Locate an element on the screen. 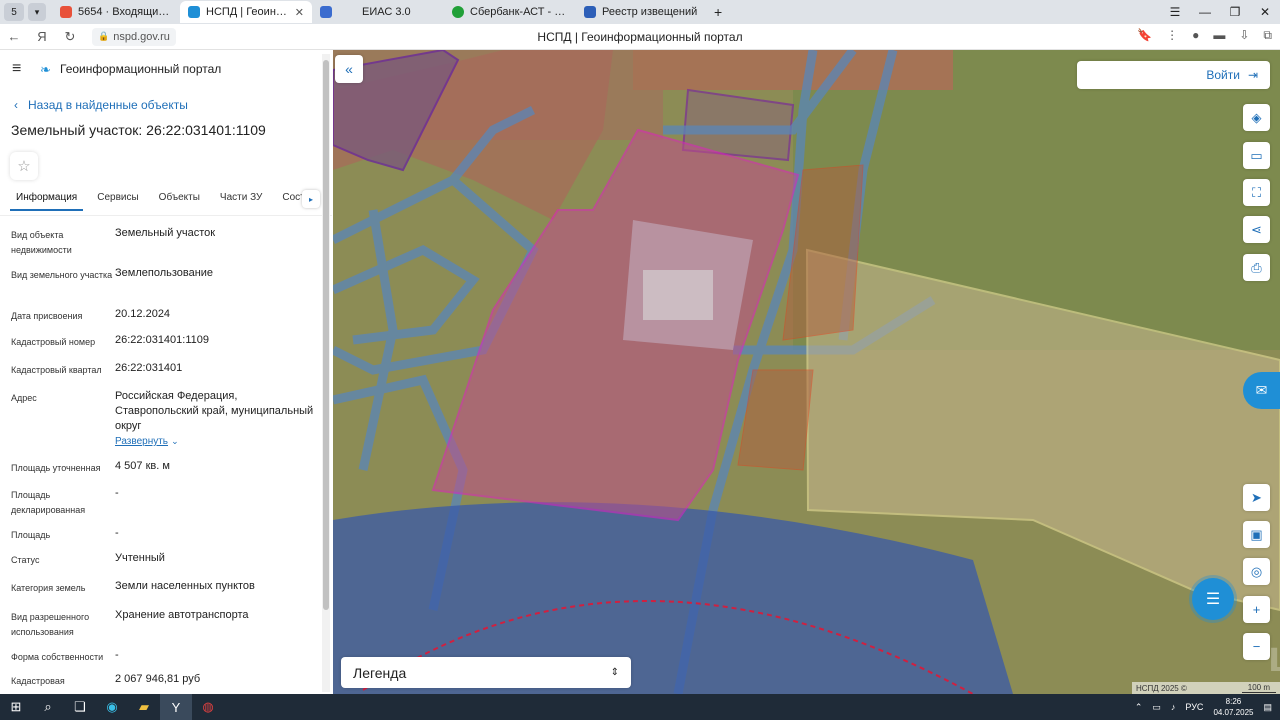  yandex-icon: Я is located at coordinates (42, 36).